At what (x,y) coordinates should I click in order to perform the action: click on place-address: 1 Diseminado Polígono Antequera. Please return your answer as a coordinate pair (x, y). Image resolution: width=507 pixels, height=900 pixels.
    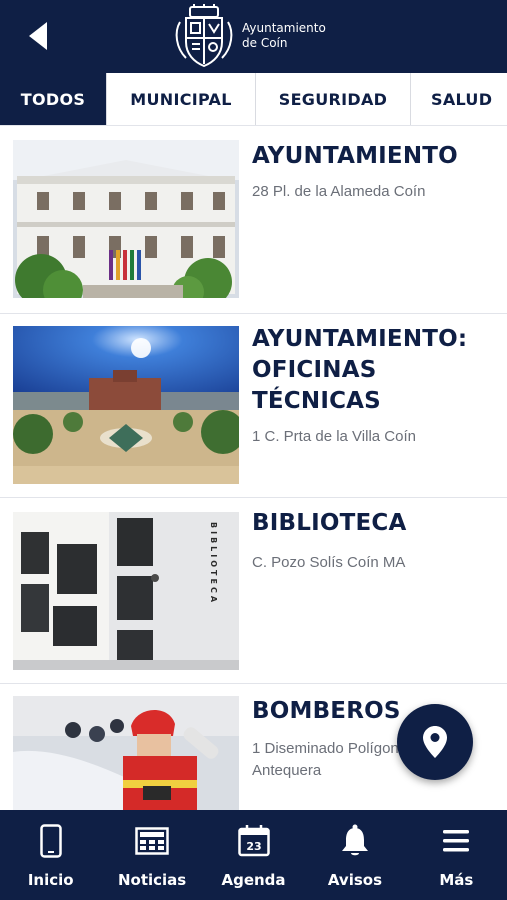
    Looking at the image, I should click on (330, 759).